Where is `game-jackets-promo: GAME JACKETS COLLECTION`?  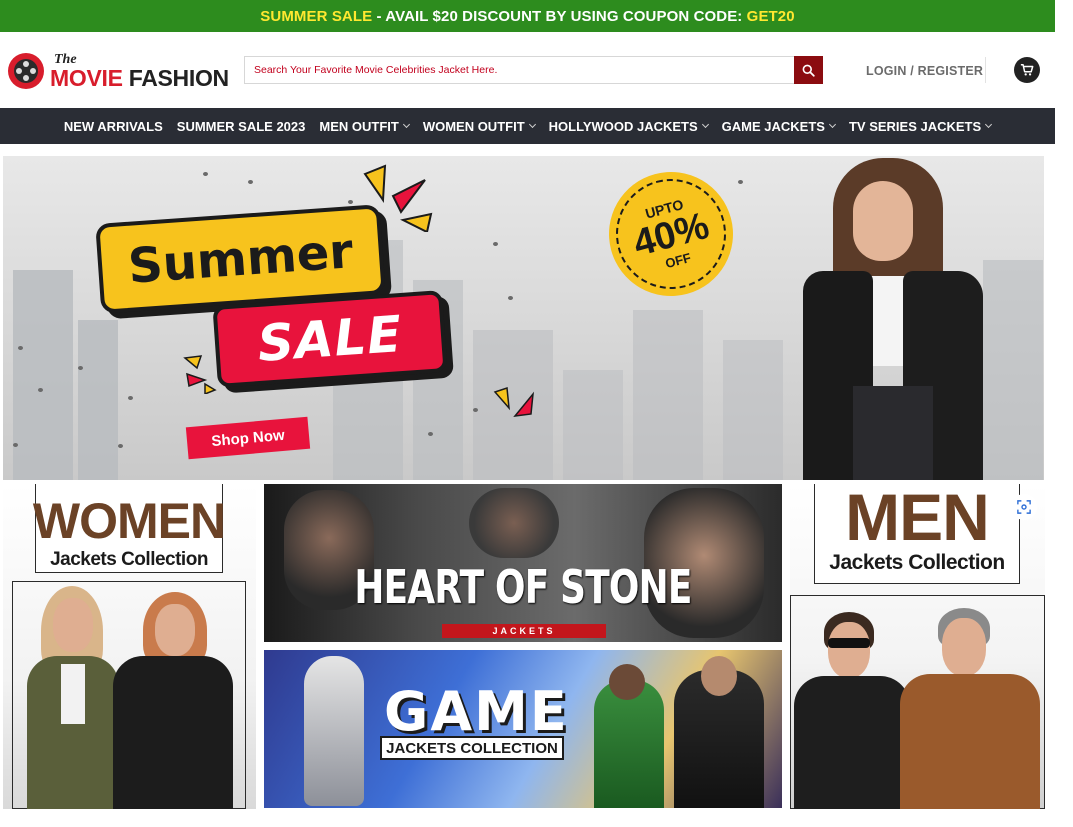
game-jackets-promo: GAME JACKETS COLLECTION is located at coordinates (523, 729).